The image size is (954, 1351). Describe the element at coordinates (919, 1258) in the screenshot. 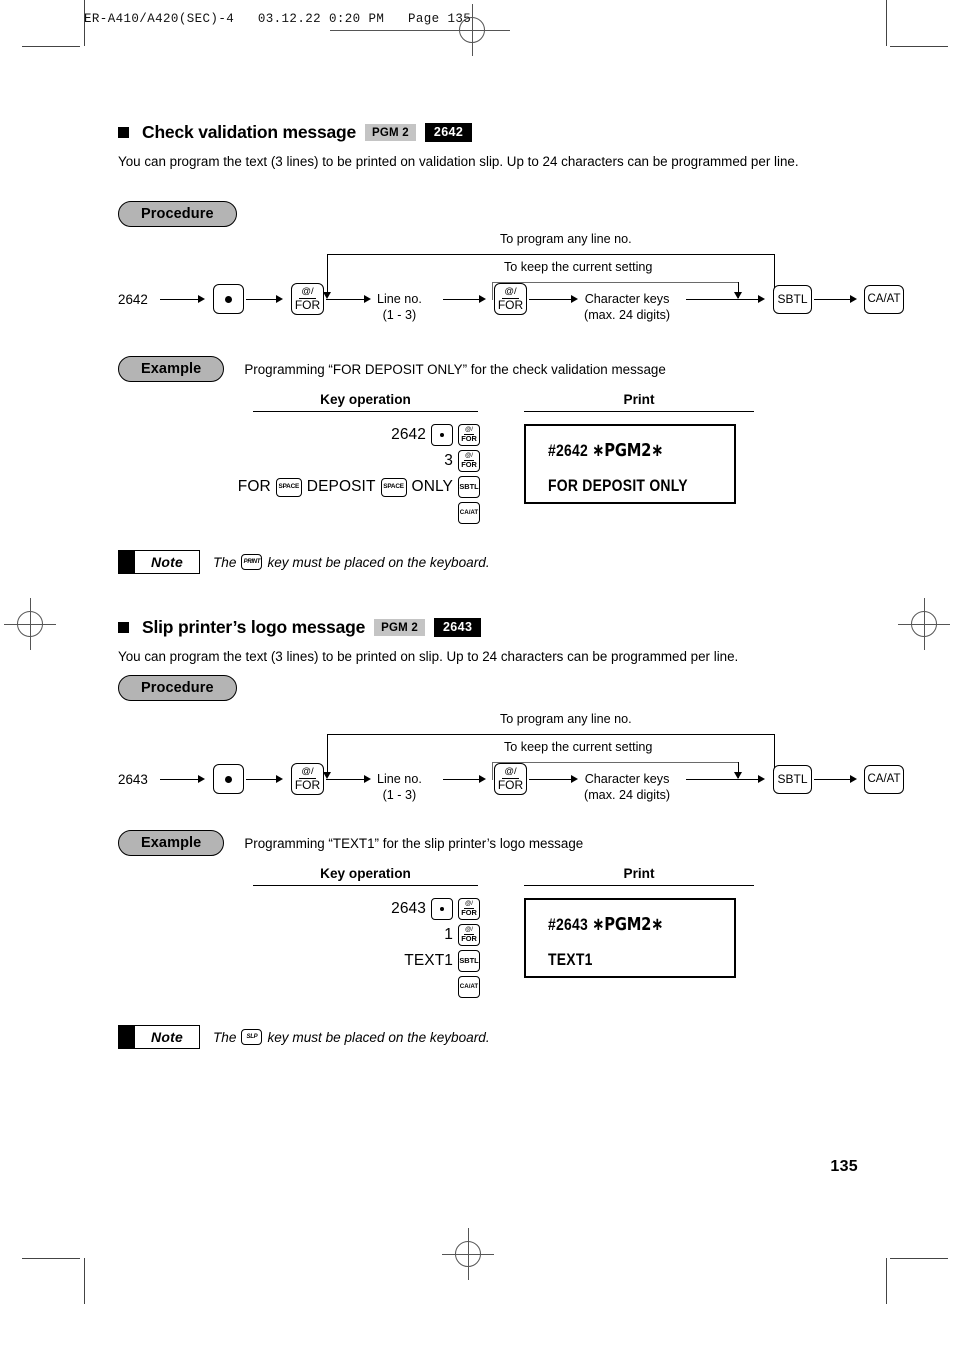

I see `crop-mark-bottom-right-h` at that location.